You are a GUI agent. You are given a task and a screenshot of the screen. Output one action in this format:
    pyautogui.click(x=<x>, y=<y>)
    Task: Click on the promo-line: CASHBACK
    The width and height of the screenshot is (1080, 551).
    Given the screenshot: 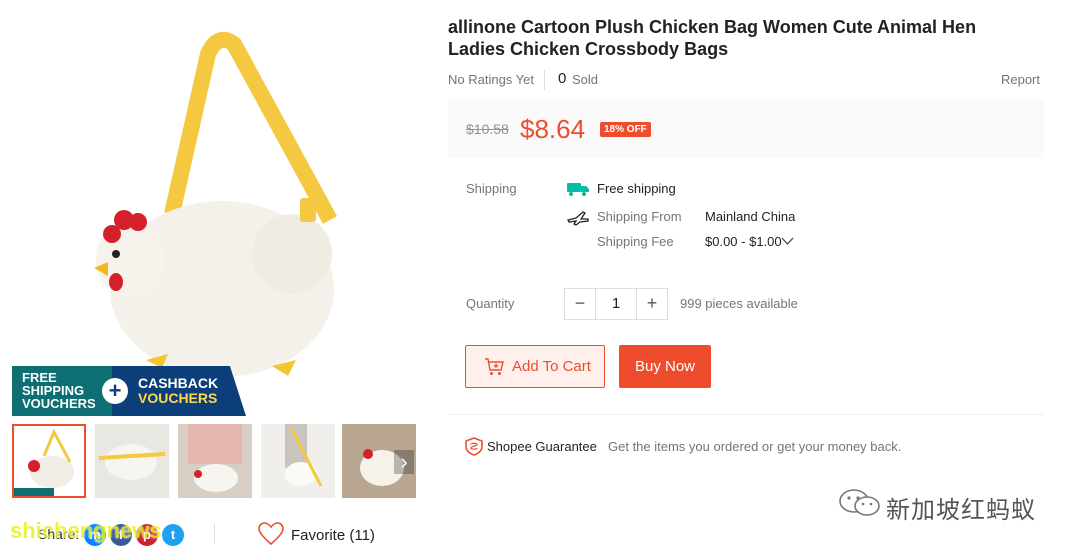 What is the action you would take?
    pyautogui.click(x=178, y=383)
    